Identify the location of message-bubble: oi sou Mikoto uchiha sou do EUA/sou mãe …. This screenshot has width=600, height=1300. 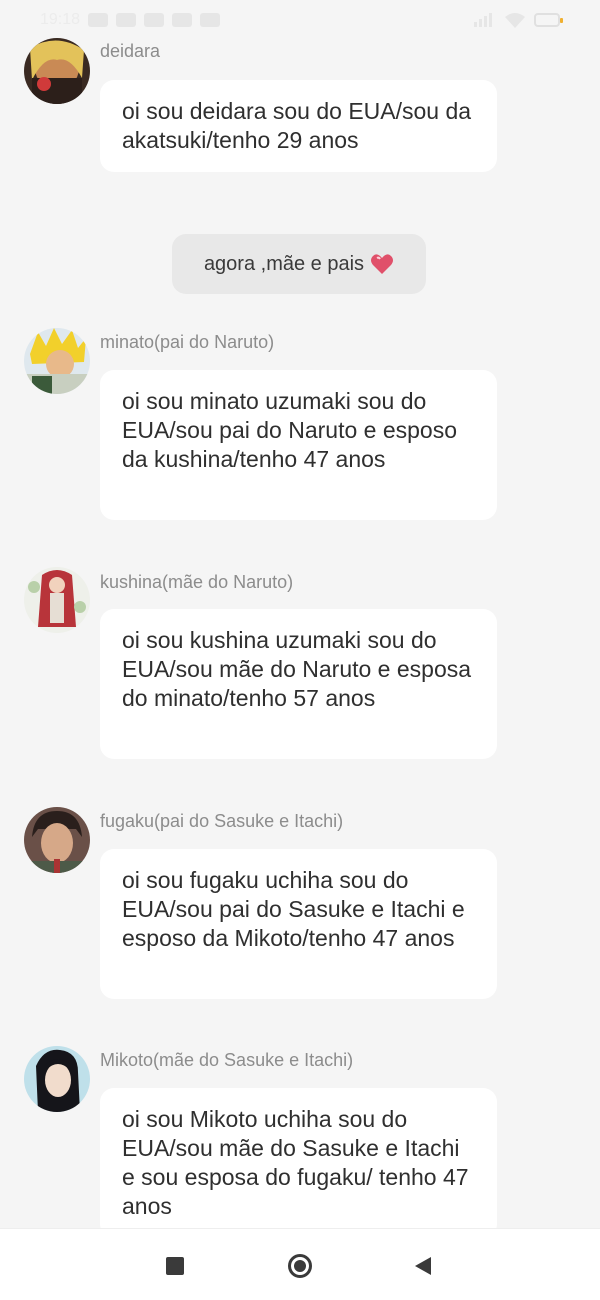
(298, 1163).